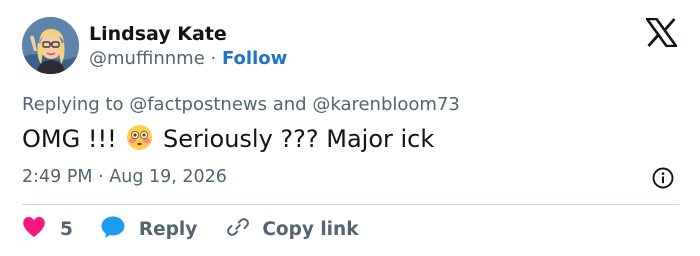 The height and width of the screenshot is (256, 700). I want to click on author-name: Lindsay Kate, so click(158, 34).